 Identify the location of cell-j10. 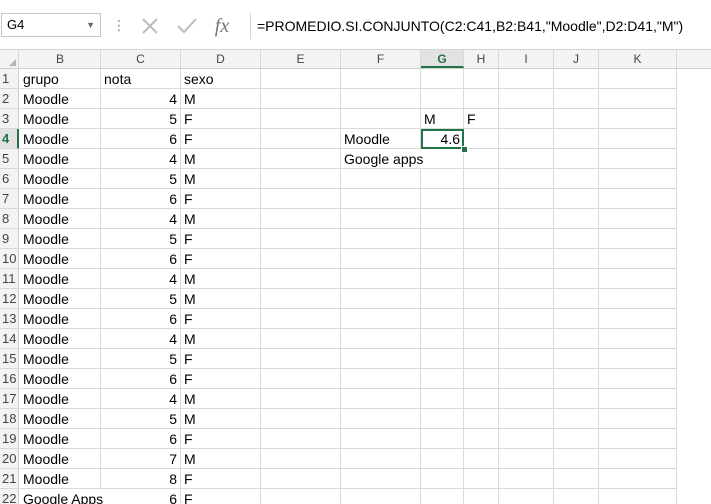
(576, 259).